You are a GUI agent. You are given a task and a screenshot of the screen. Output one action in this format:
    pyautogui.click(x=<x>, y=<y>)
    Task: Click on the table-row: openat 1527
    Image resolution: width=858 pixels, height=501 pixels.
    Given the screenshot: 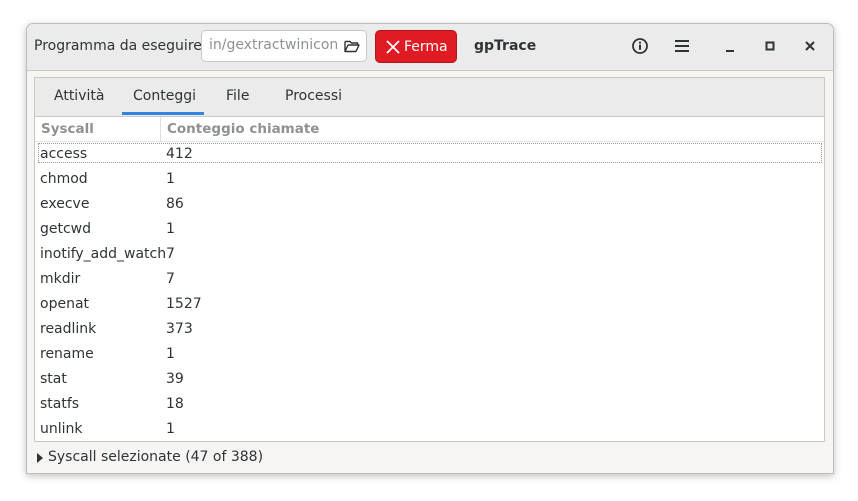 What is the action you would take?
    pyautogui.click(x=429, y=305)
    